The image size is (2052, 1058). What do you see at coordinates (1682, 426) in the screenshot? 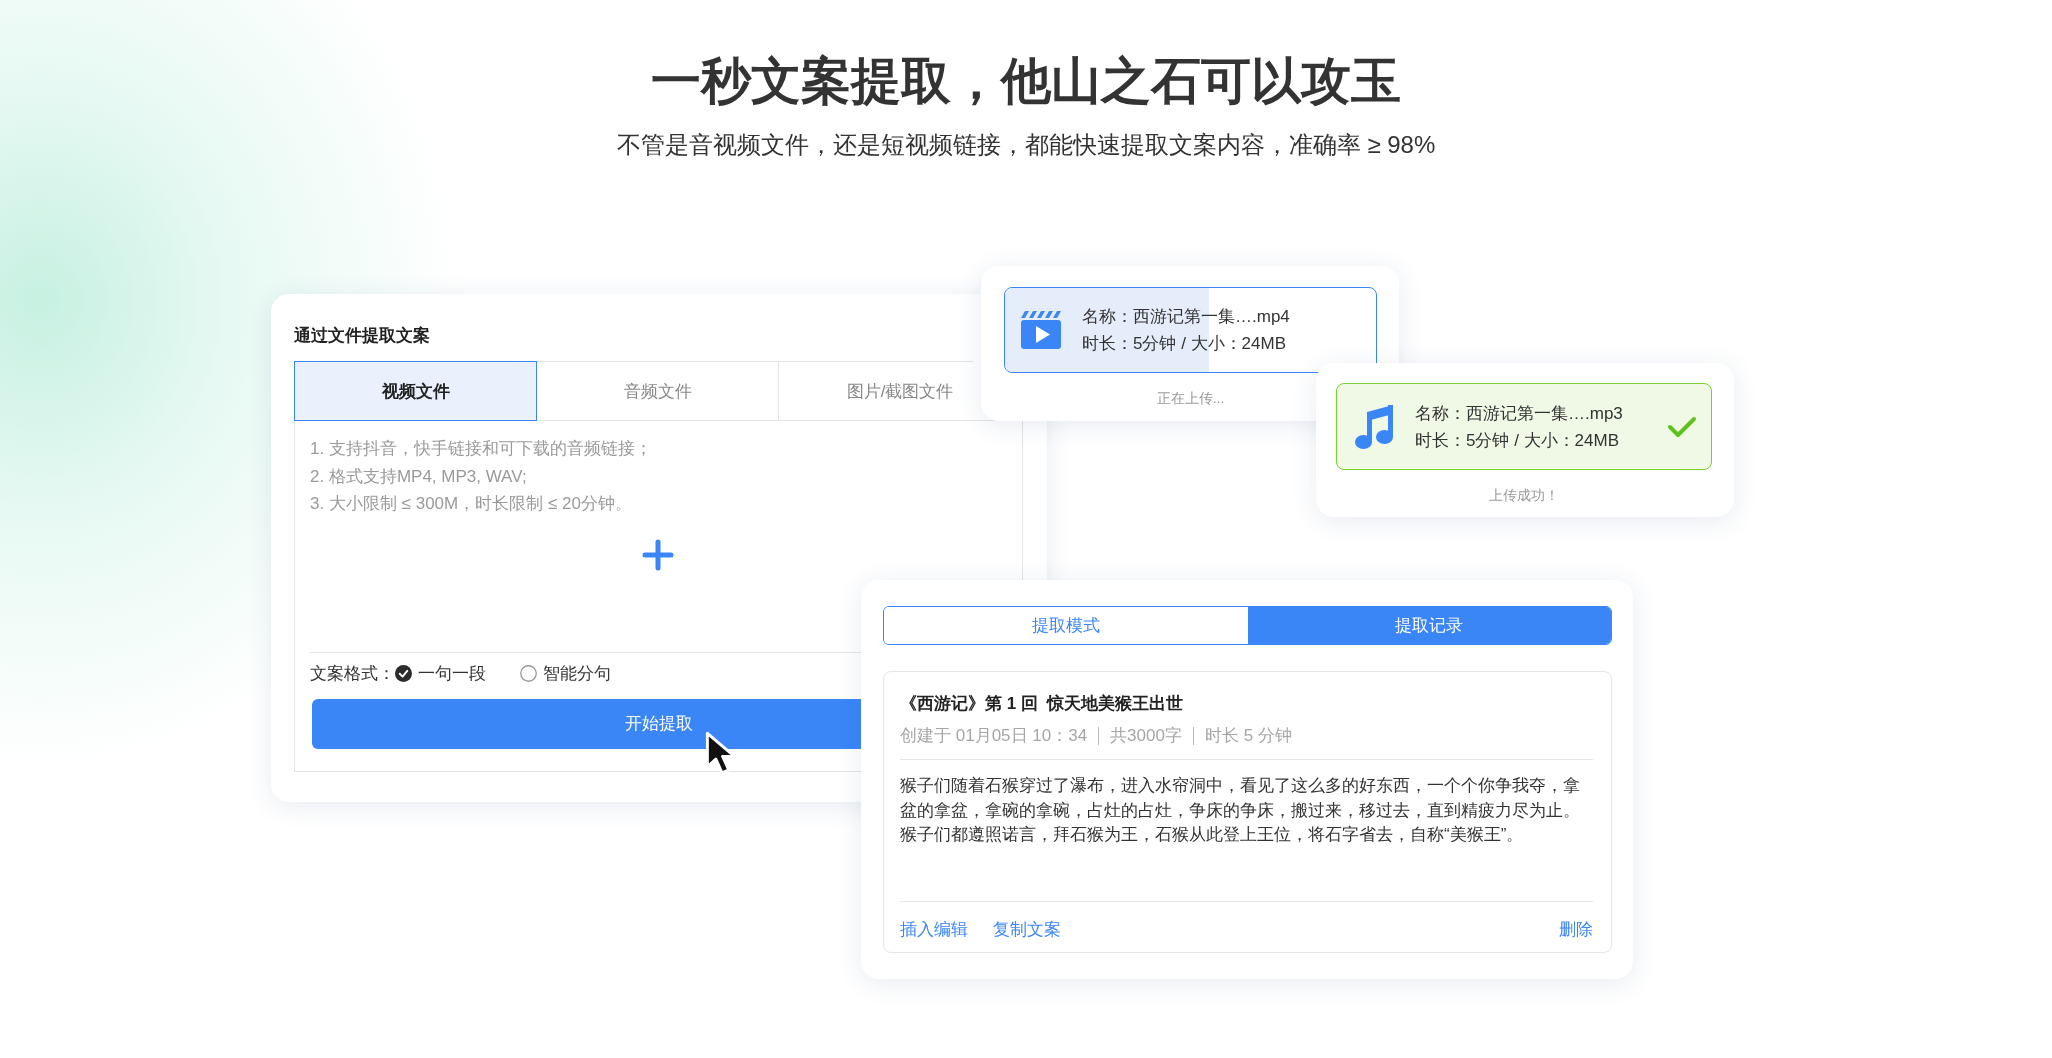
I see `check-icon` at bounding box center [1682, 426].